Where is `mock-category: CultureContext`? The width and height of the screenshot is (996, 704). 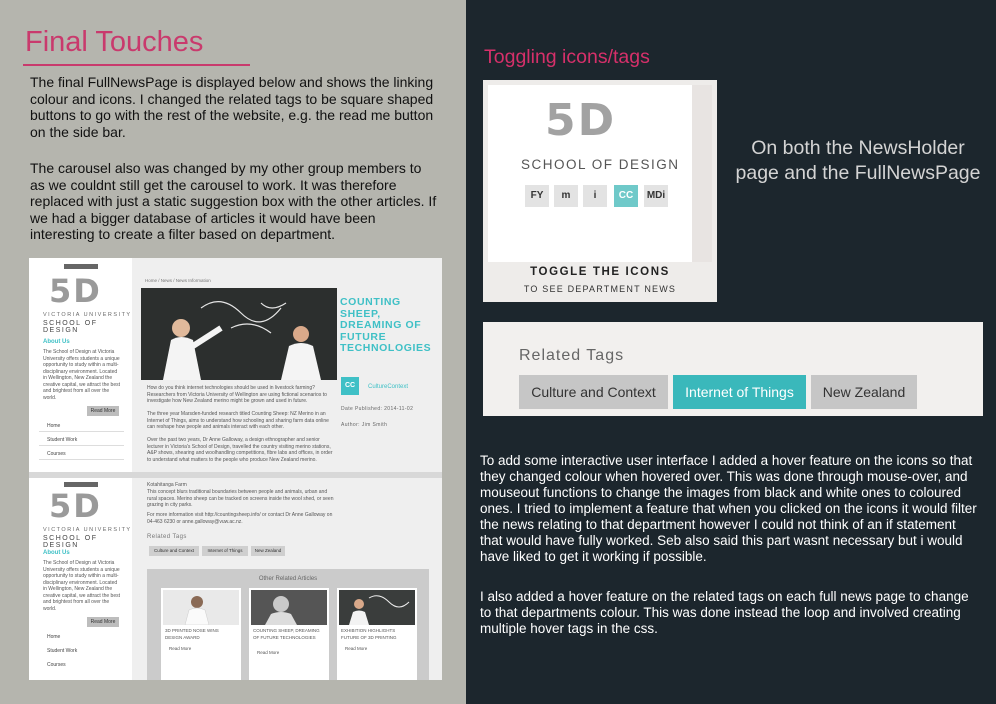
mock-category: CultureContext is located at coordinates (388, 387).